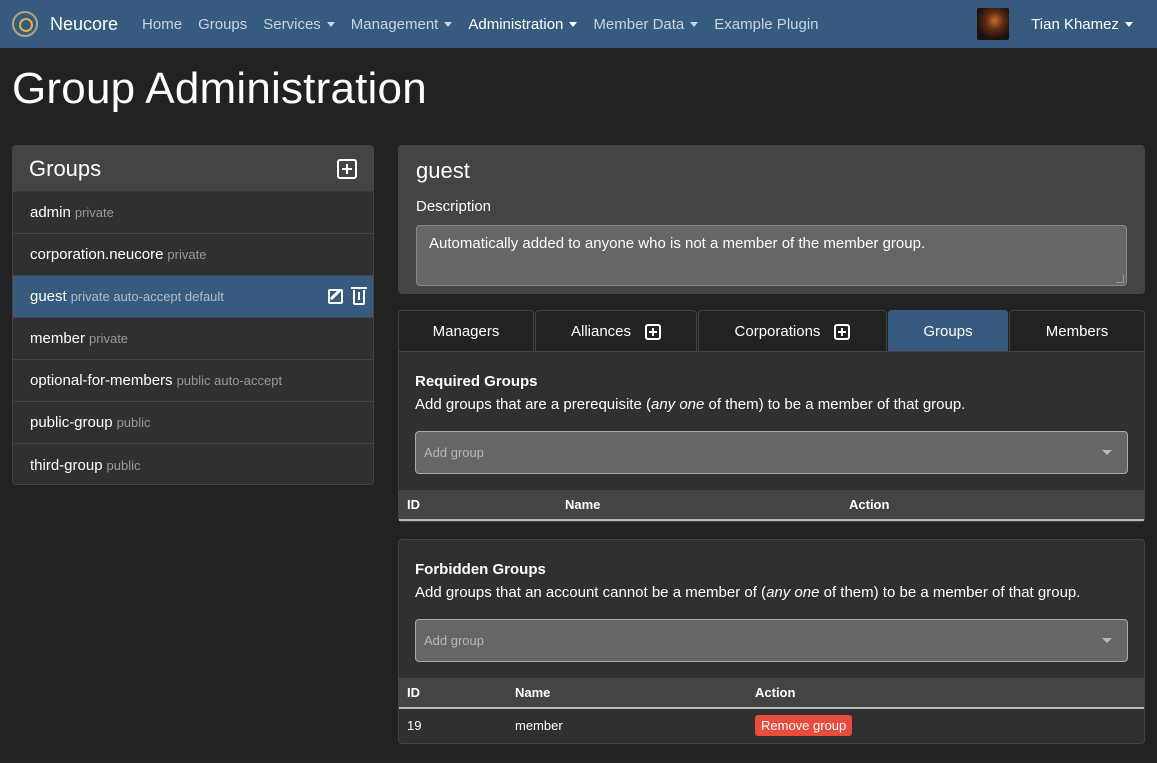 The width and height of the screenshot is (1157, 763). Describe the element at coordinates (945, 724) in the screenshot. I see `cell-action: Remove group` at that location.